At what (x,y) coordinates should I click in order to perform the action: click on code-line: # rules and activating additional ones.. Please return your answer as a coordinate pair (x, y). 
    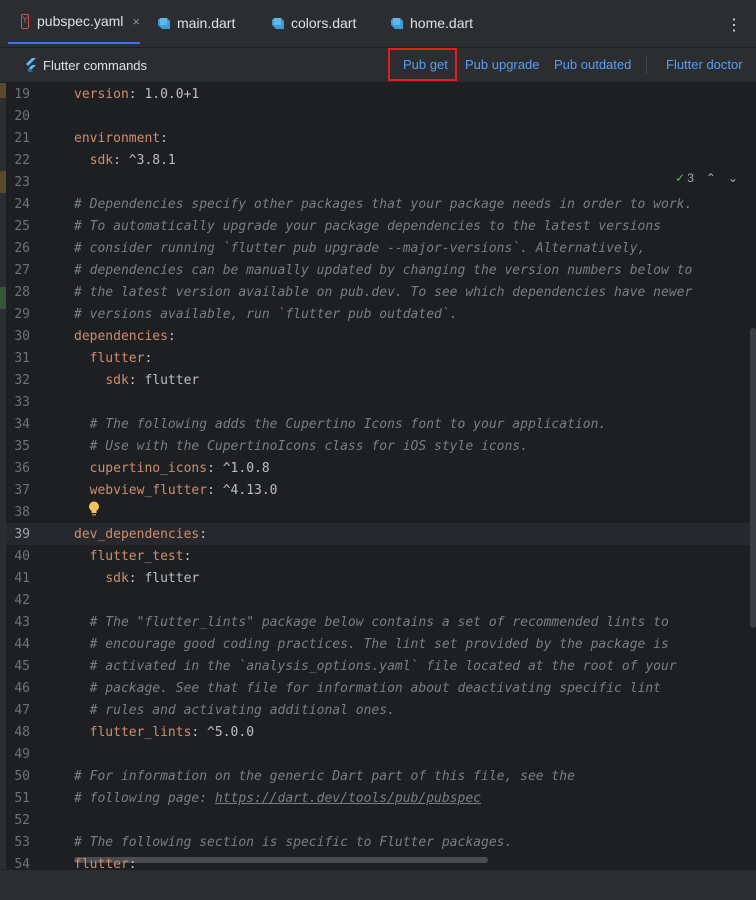
    Looking at the image, I should click on (234, 710).